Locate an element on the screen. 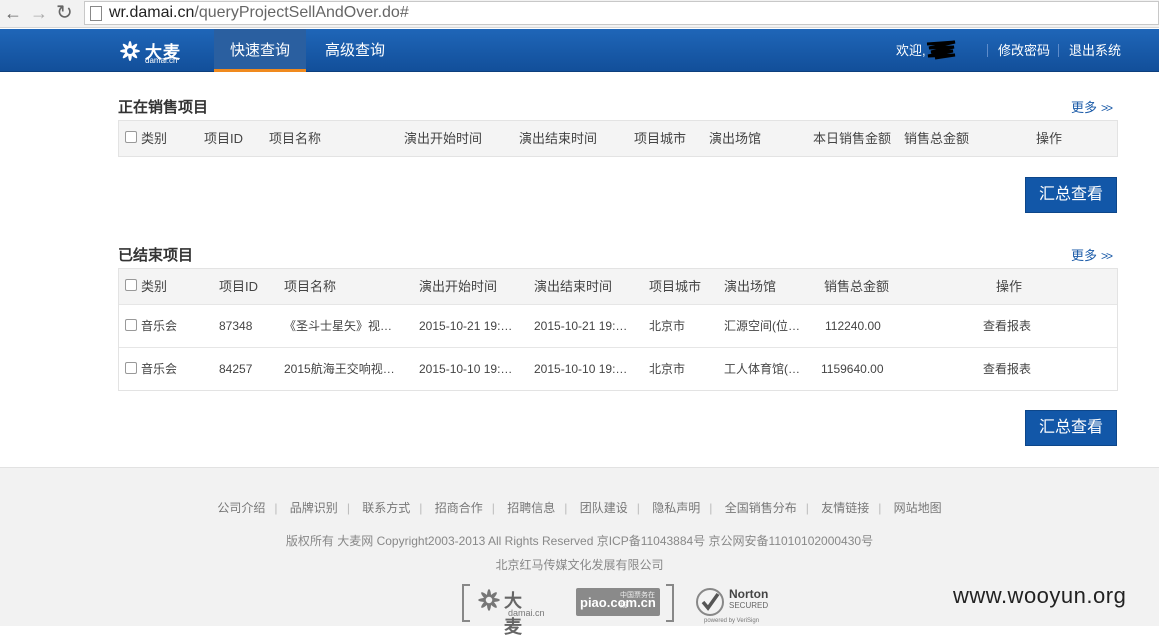 The height and width of the screenshot is (639, 1159). badge-caption: powered by VeriSign is located at coordinates (732, 621).